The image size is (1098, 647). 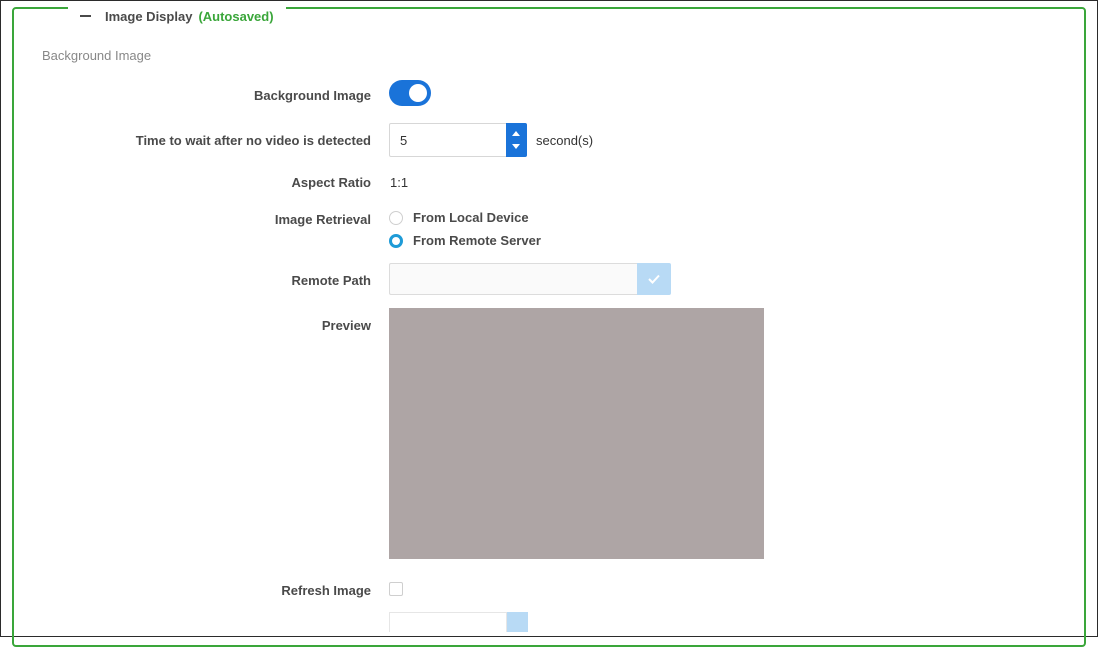 What do you see at coordinates (97, 55) in the screenshot?
I see `section-title: Background Image` at bounding box center [97, 55].